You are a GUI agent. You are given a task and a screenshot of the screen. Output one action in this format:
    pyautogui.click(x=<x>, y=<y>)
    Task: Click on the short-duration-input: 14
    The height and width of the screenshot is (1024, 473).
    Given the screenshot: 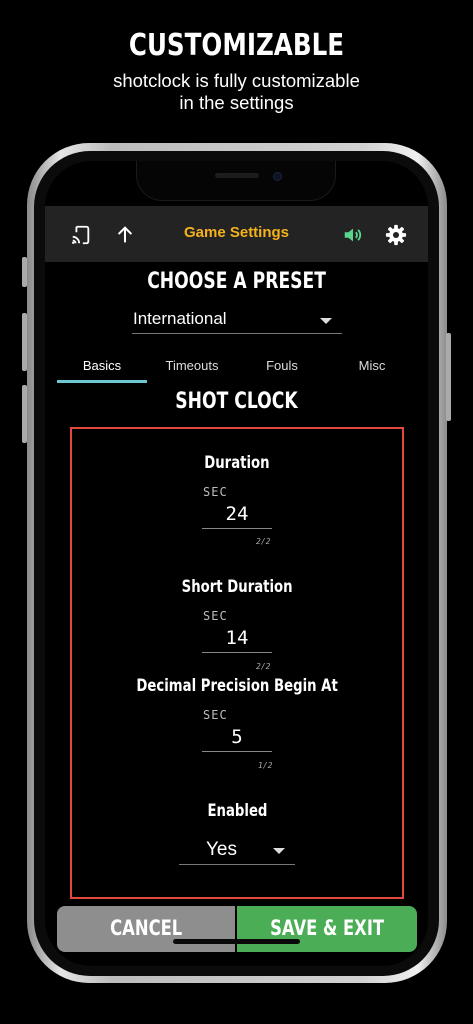 What is the action you would take?
    pyautogui.click(x=237, y=639)
    